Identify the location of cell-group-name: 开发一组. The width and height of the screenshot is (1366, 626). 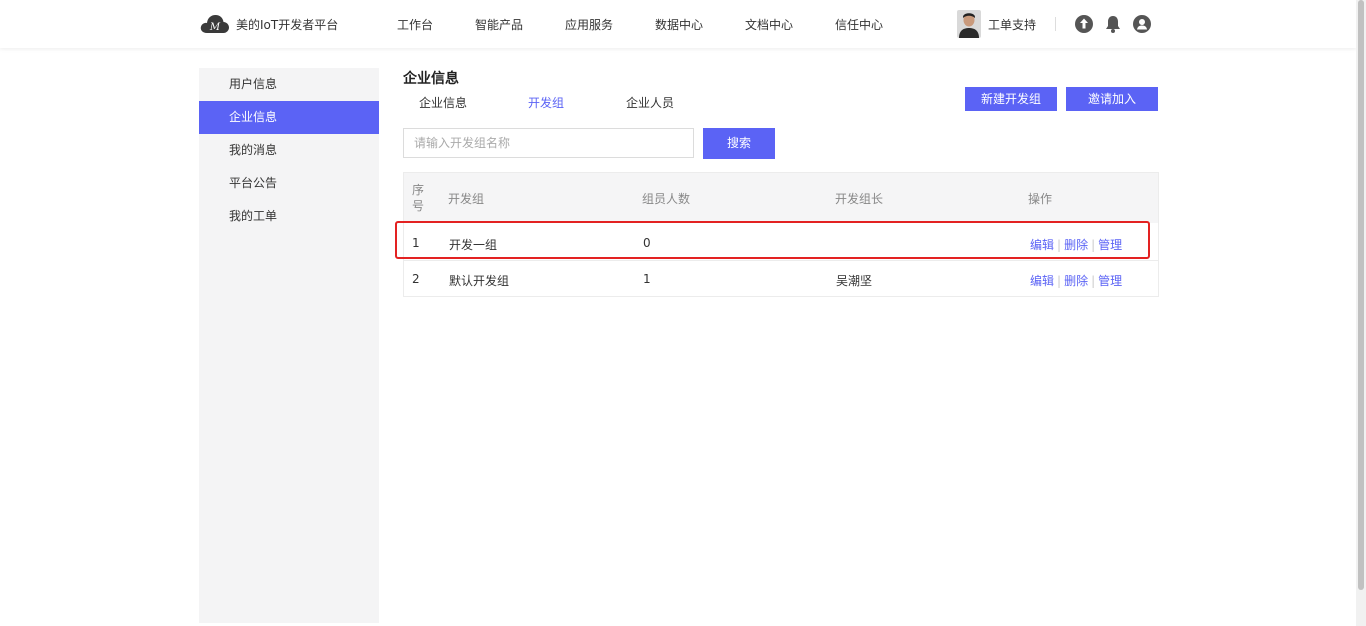
(473, 245).